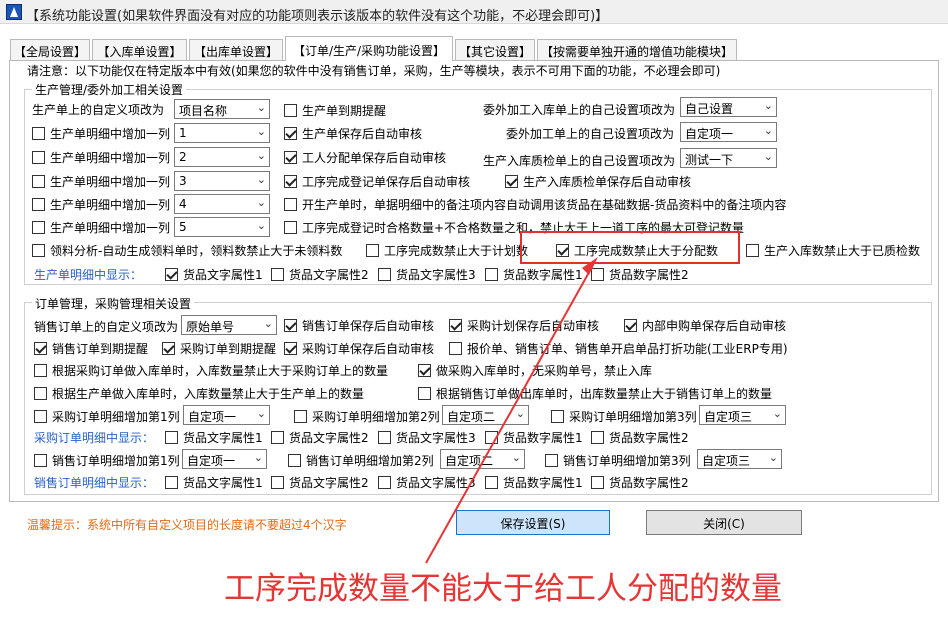  I want to click on annotation-arrow-head, so click(590, 266).